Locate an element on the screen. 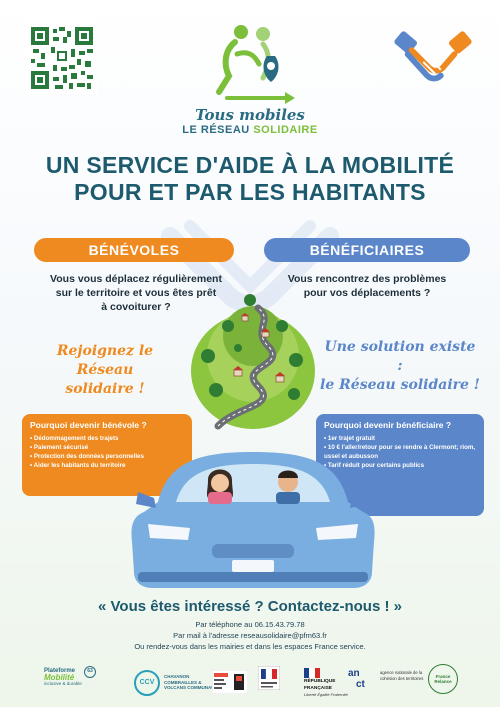 The image size is (500, 707). anct-abbr-part1: an is located at coordinates (354, 673).